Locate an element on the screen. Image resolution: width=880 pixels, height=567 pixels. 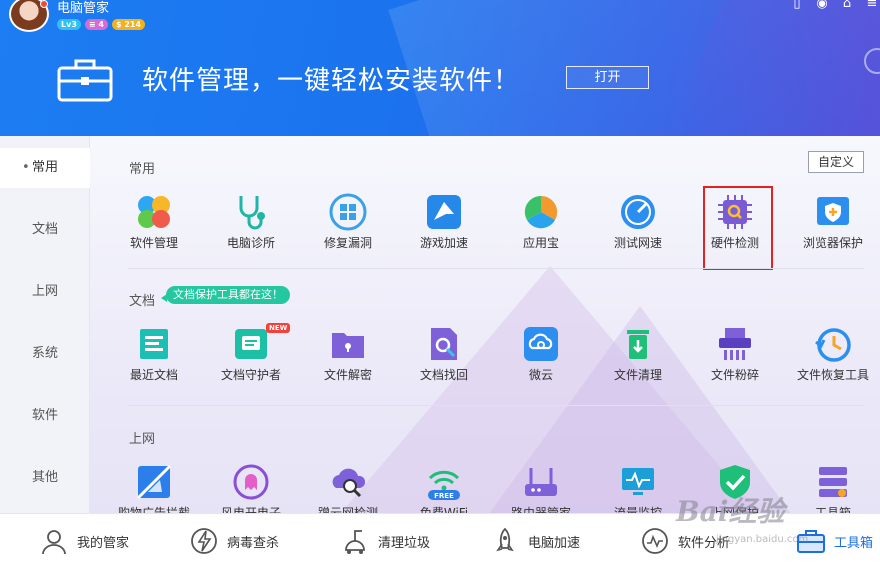
tool-router-manager: 路由器管家 is located at coordinates (541, 487).